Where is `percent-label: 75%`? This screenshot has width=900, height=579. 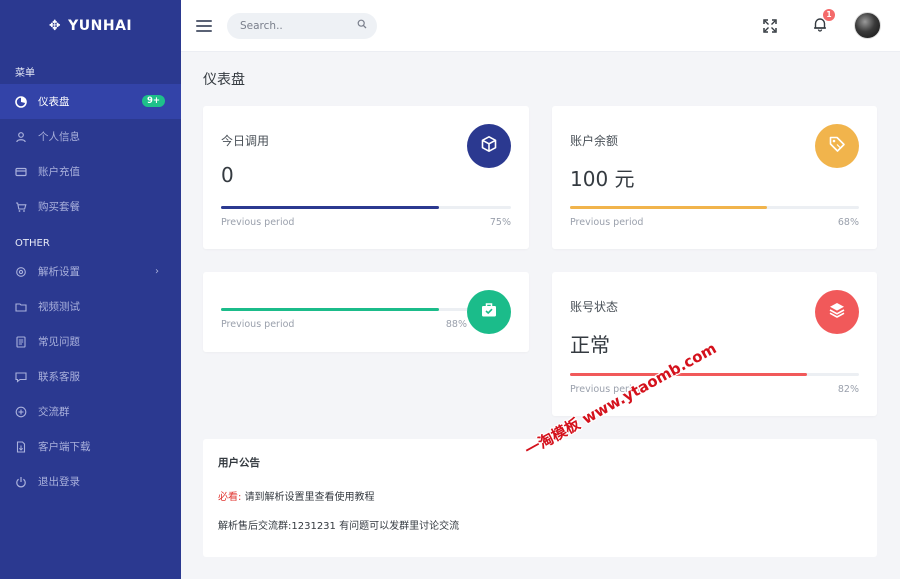
percent-label: 75% is located at coordinates (500, 222).